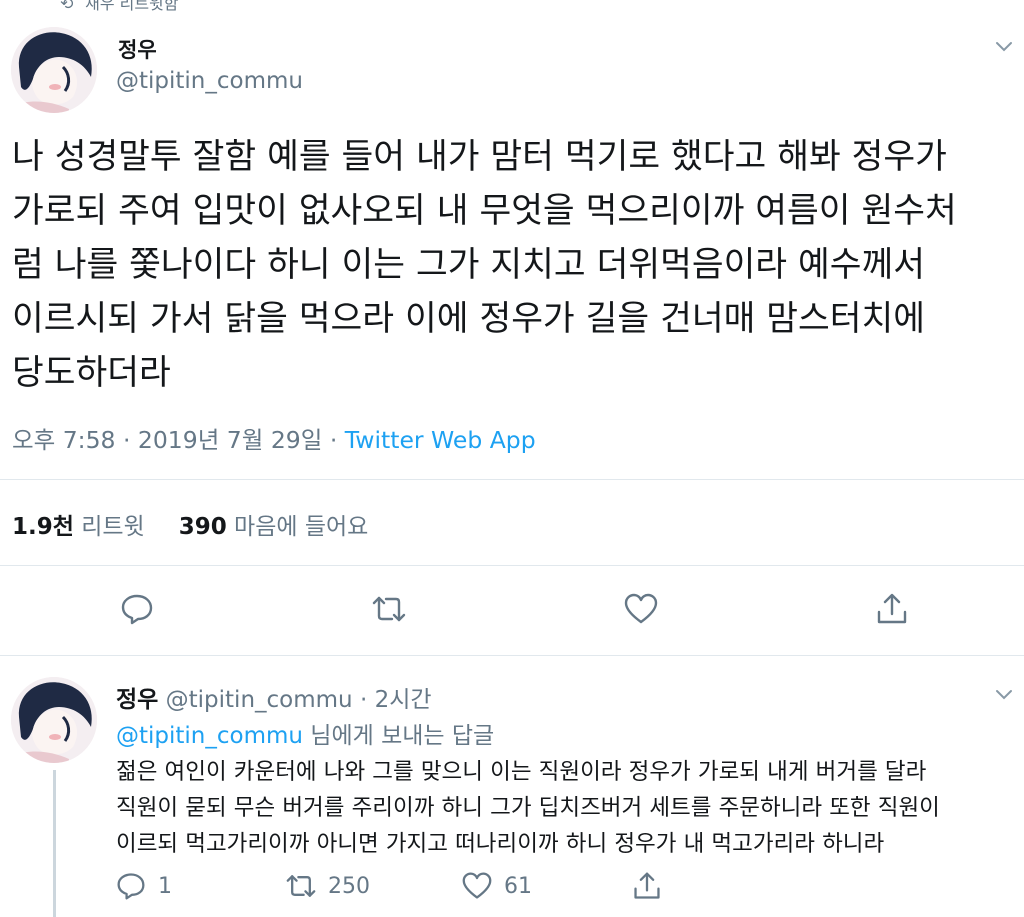 The width and height of the screenshot is (1024, 917). What do you see at coordinates (479, 157) in the screenshot?
I see `tweet-text-line: 나 성경말투 잘함 예를 들어 내가 맘터 먹기로 했다고 해봐 정우가` at bounding box center [479, 157].